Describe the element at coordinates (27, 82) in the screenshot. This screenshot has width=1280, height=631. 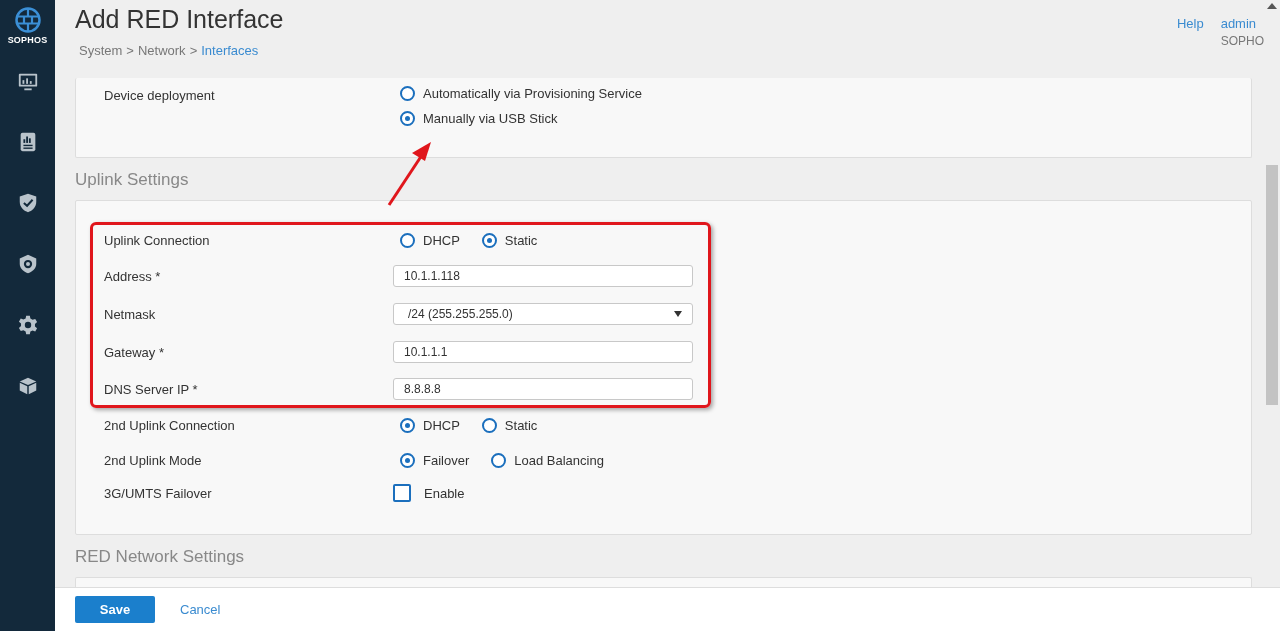
I see `monitor-chart-icon` at that location.